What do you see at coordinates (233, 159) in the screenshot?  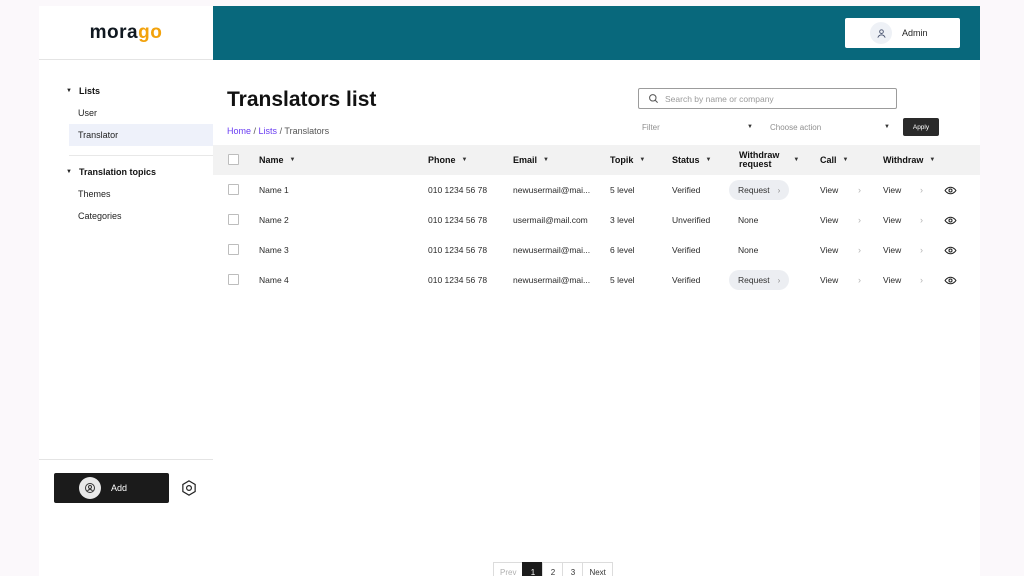 I see `select-all-checkbox` at bounding box center [233, 159].